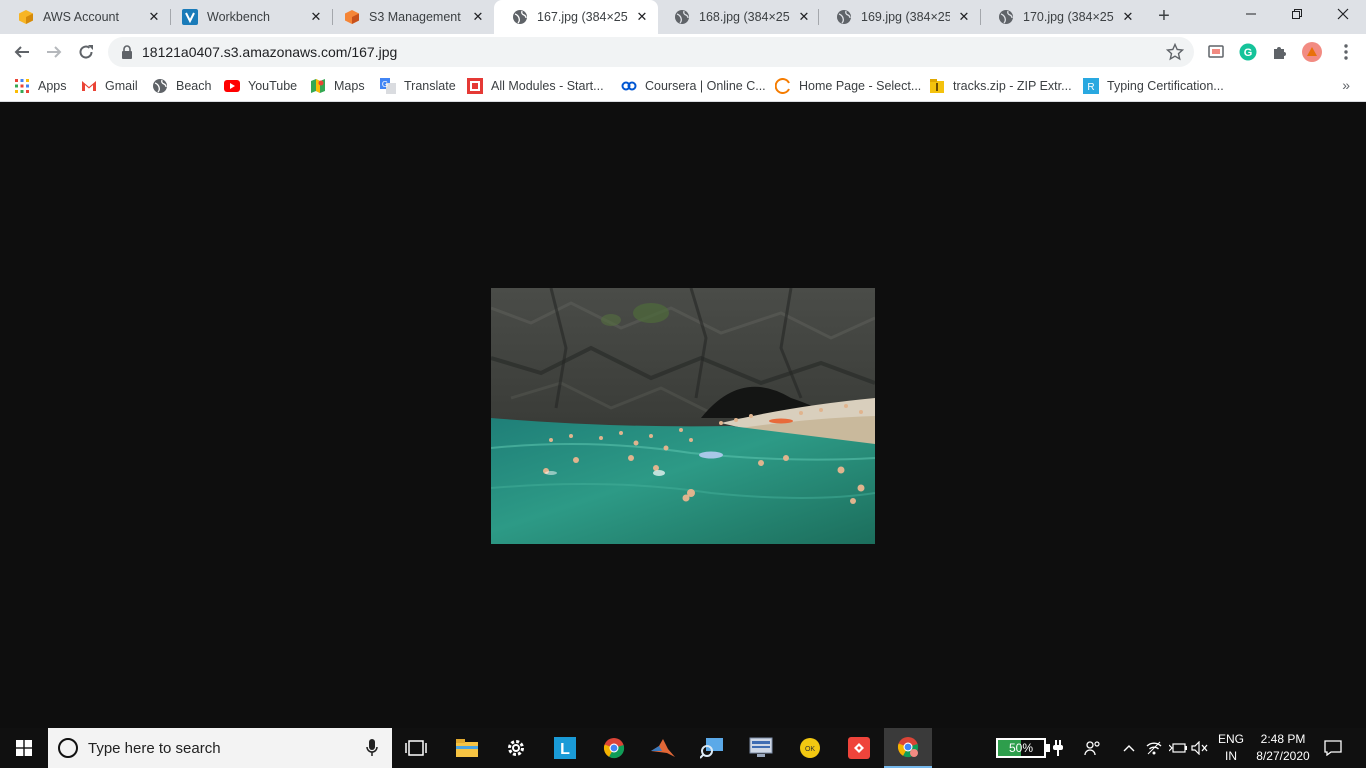 The height and width of the screenshot is (768, 1366). I want to click on bookmark-label: Translate, so click(430, 86).